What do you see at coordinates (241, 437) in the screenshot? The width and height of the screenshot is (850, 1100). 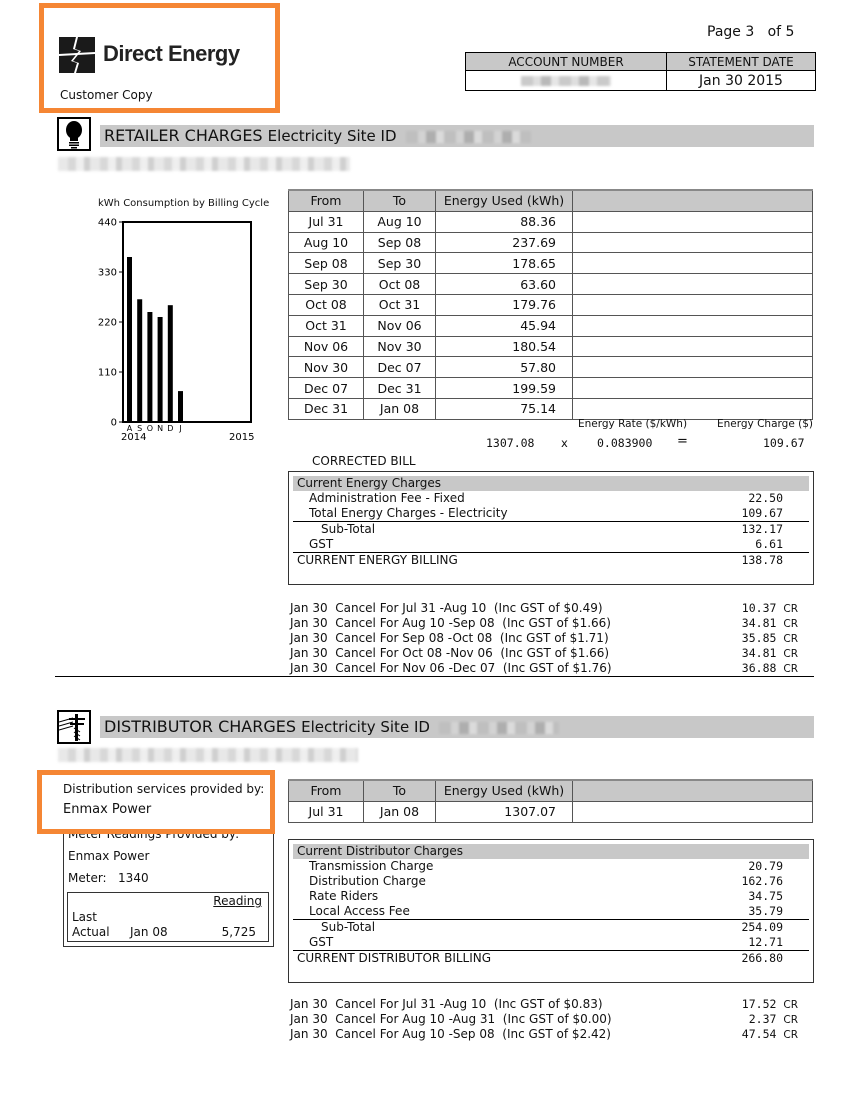 I see `x-year-end: 2015` at bounding box center [241, 437].